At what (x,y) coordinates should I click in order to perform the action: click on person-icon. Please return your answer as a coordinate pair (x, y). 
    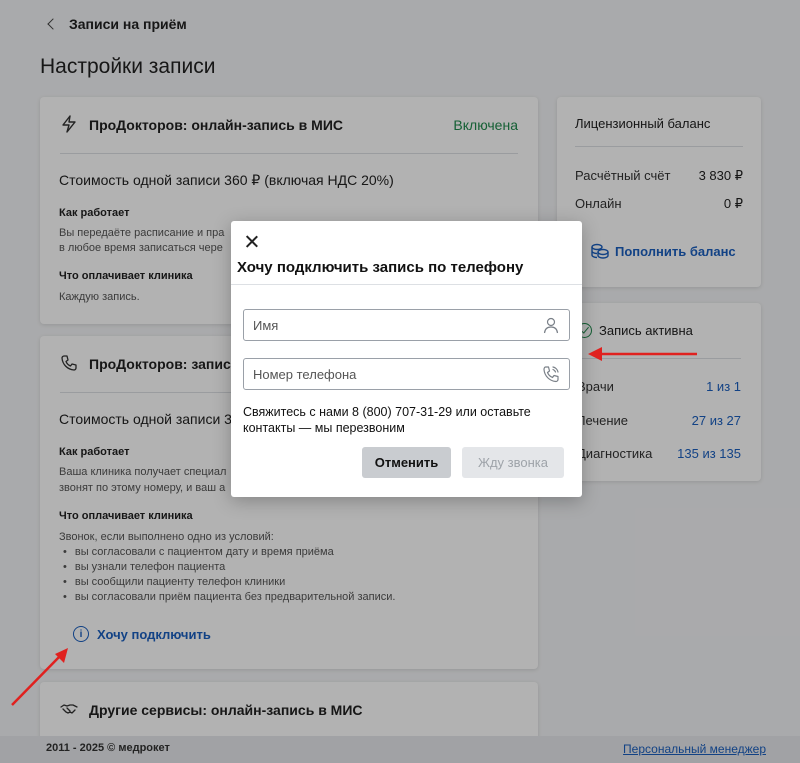
    Looking at the image, I should click on (551, 325).